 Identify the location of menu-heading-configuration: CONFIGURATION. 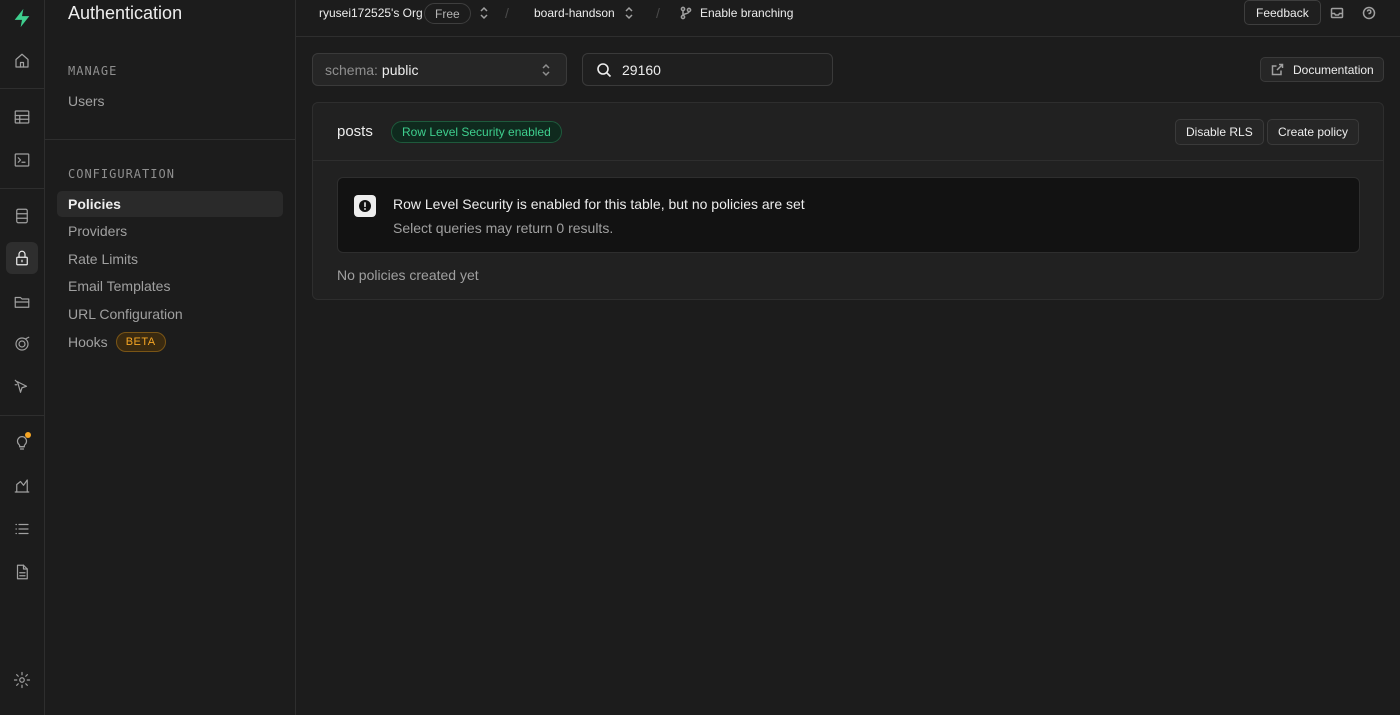
(121, 174).